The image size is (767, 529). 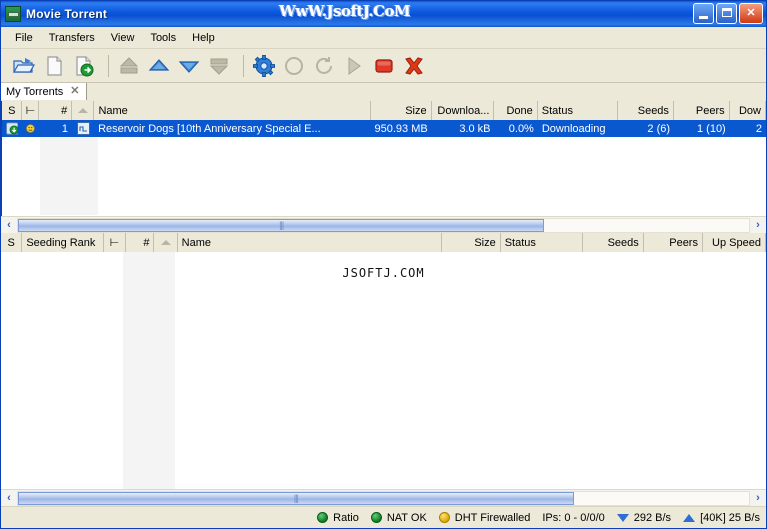 What do you see at coordinates (734, 242) in the screenshot?
I see `column-header-up-speed: Up Speed` at bounding box center [734, 242].